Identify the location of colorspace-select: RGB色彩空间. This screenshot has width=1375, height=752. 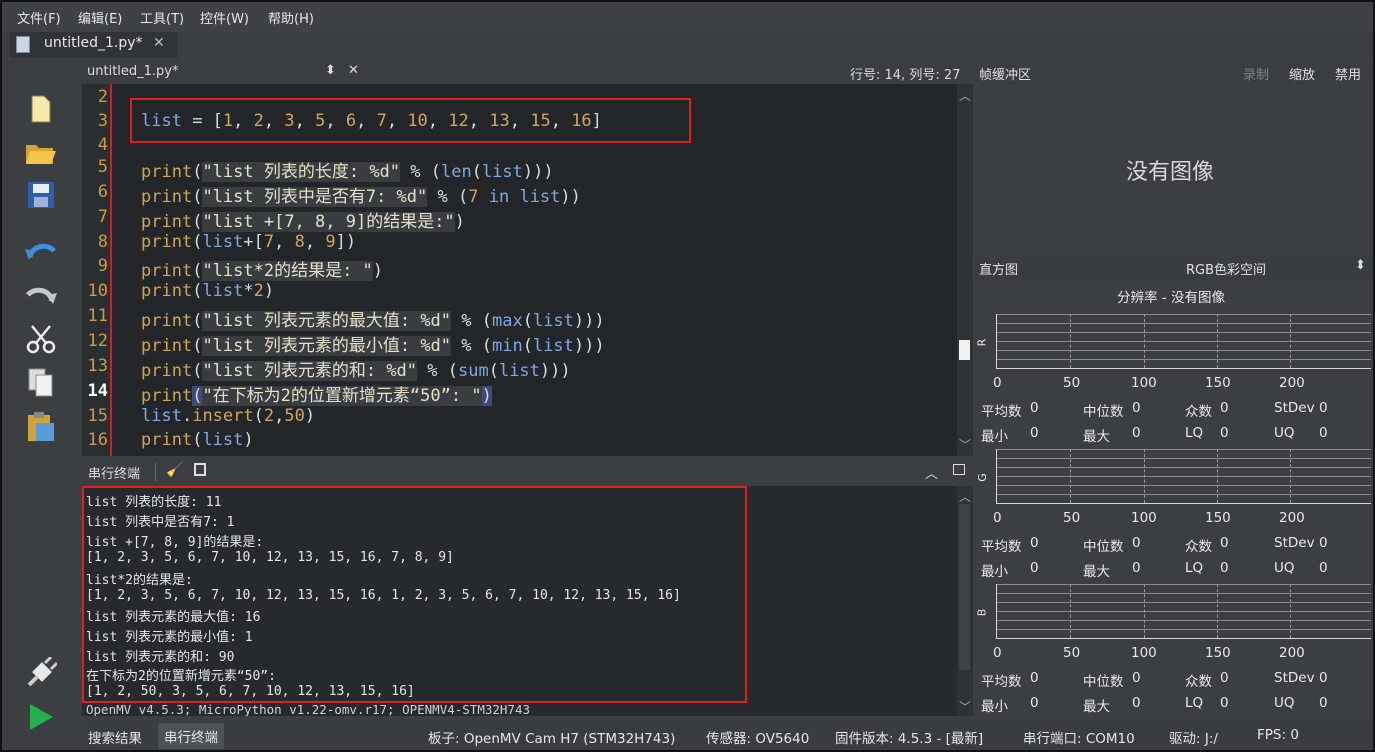
(1226, 268).